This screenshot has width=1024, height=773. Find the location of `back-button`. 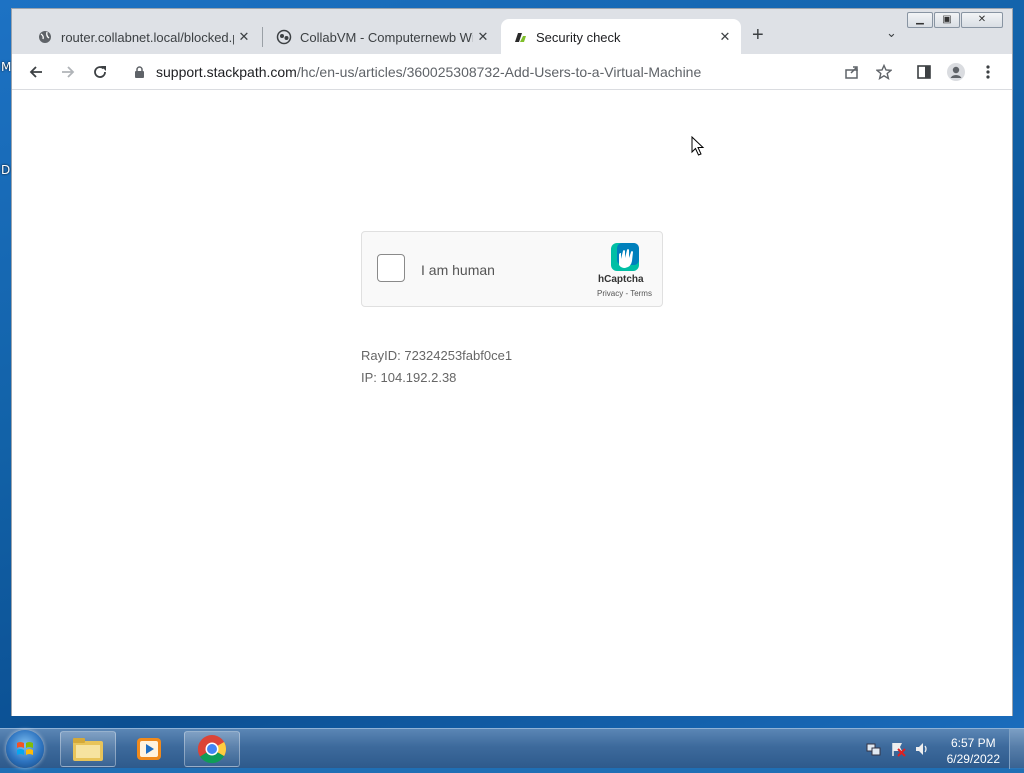

back-button is located at coordinates (36, 72).